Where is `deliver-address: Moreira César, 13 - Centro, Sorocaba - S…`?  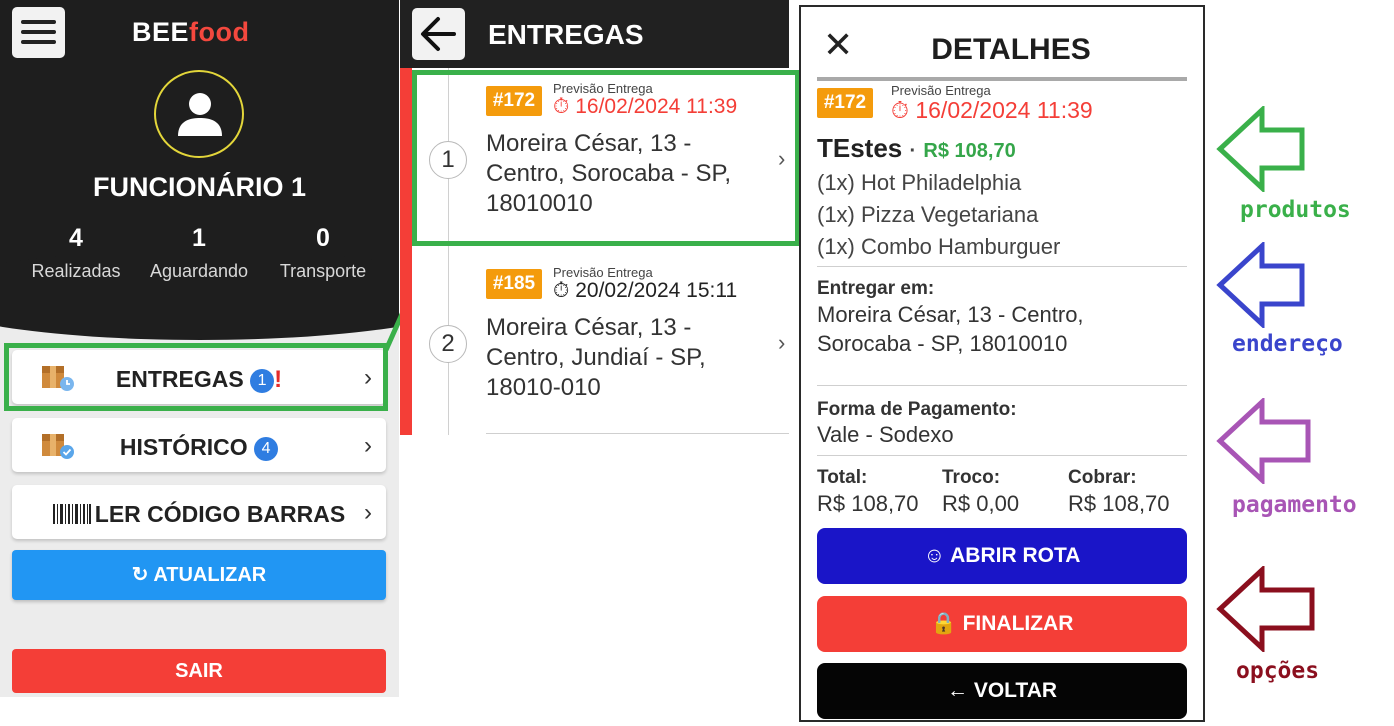
deliver-address: Moreira César, 13 - Centro, Sorocaba - S… is located at coordinates (950, 329).